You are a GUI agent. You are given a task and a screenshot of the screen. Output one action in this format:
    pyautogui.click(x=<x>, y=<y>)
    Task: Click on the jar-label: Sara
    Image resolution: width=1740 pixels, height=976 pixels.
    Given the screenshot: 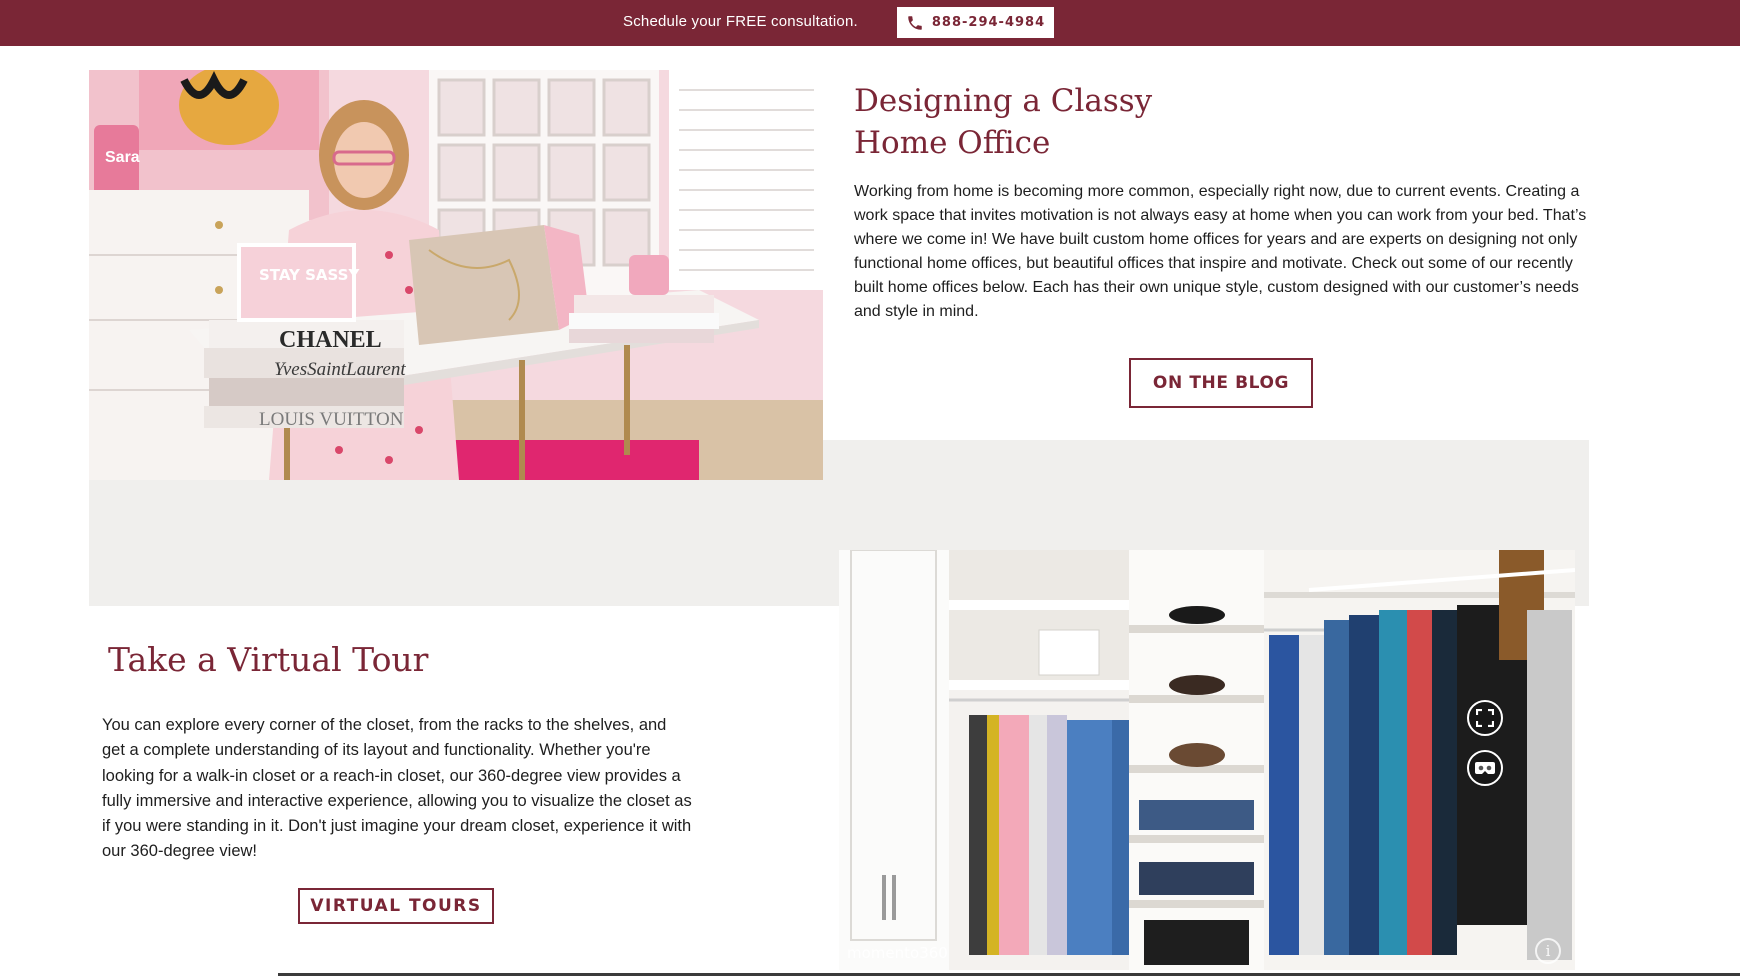 What is the action you would take?
    pyautogui.click(x=122, y=157)
    